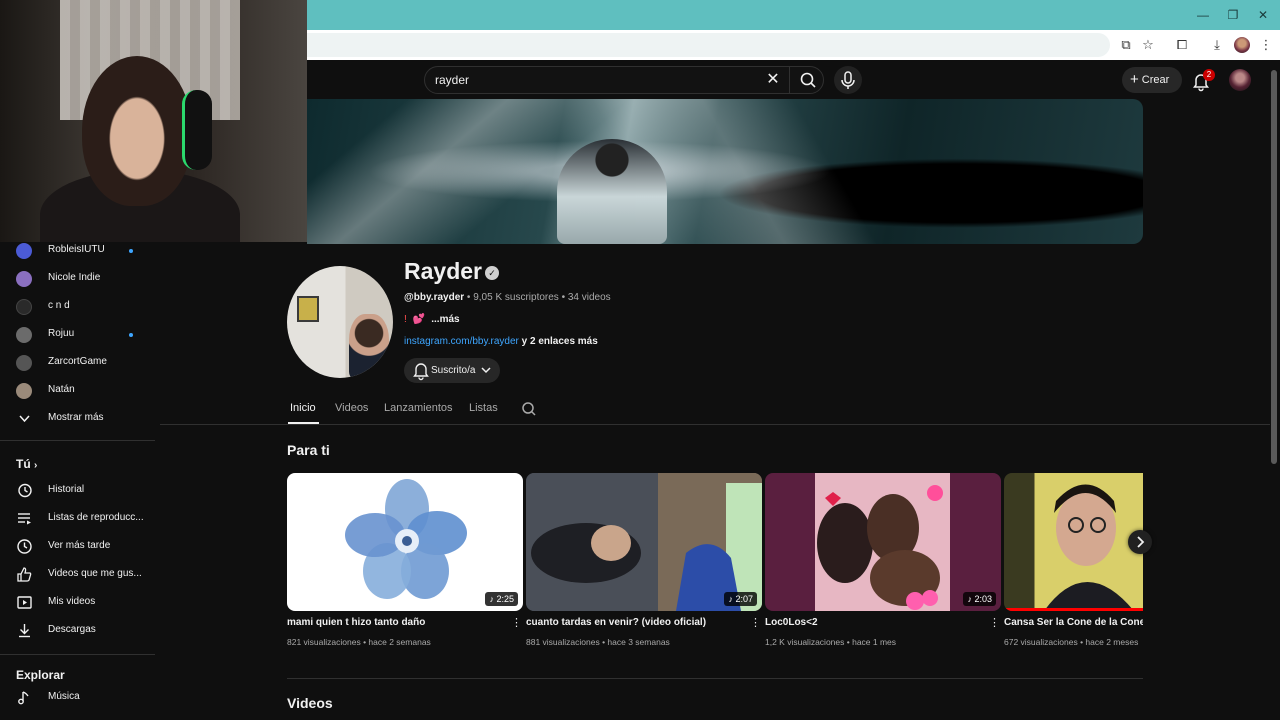 This screenshot has width=1280, height=720. I want to click on close-window-icon: ✕, so click(1263, 15).